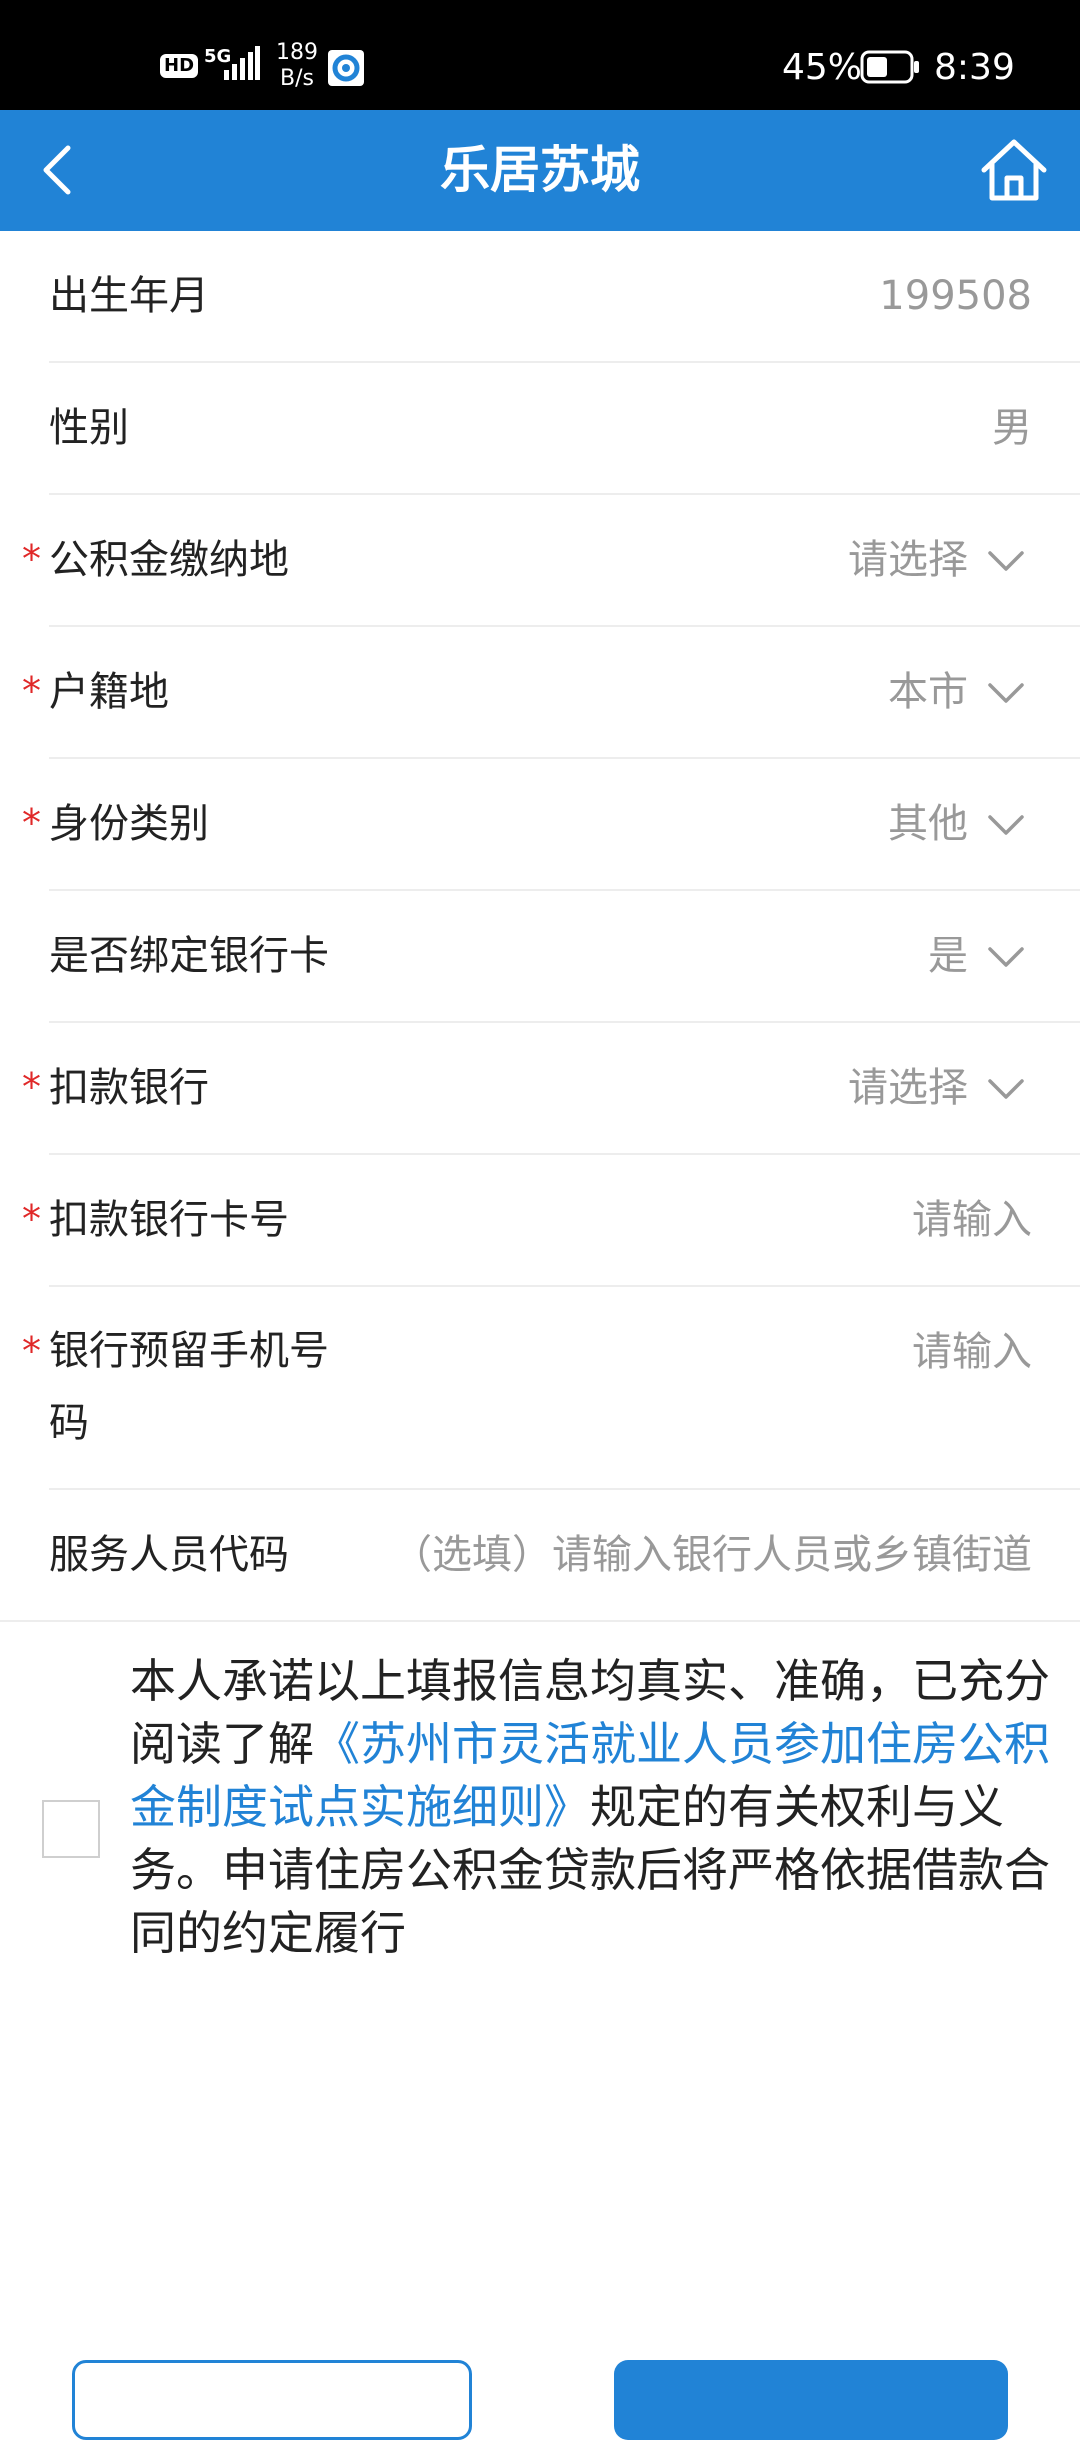  I want to click on fund-location-select: 请选择, so click(908, 560).